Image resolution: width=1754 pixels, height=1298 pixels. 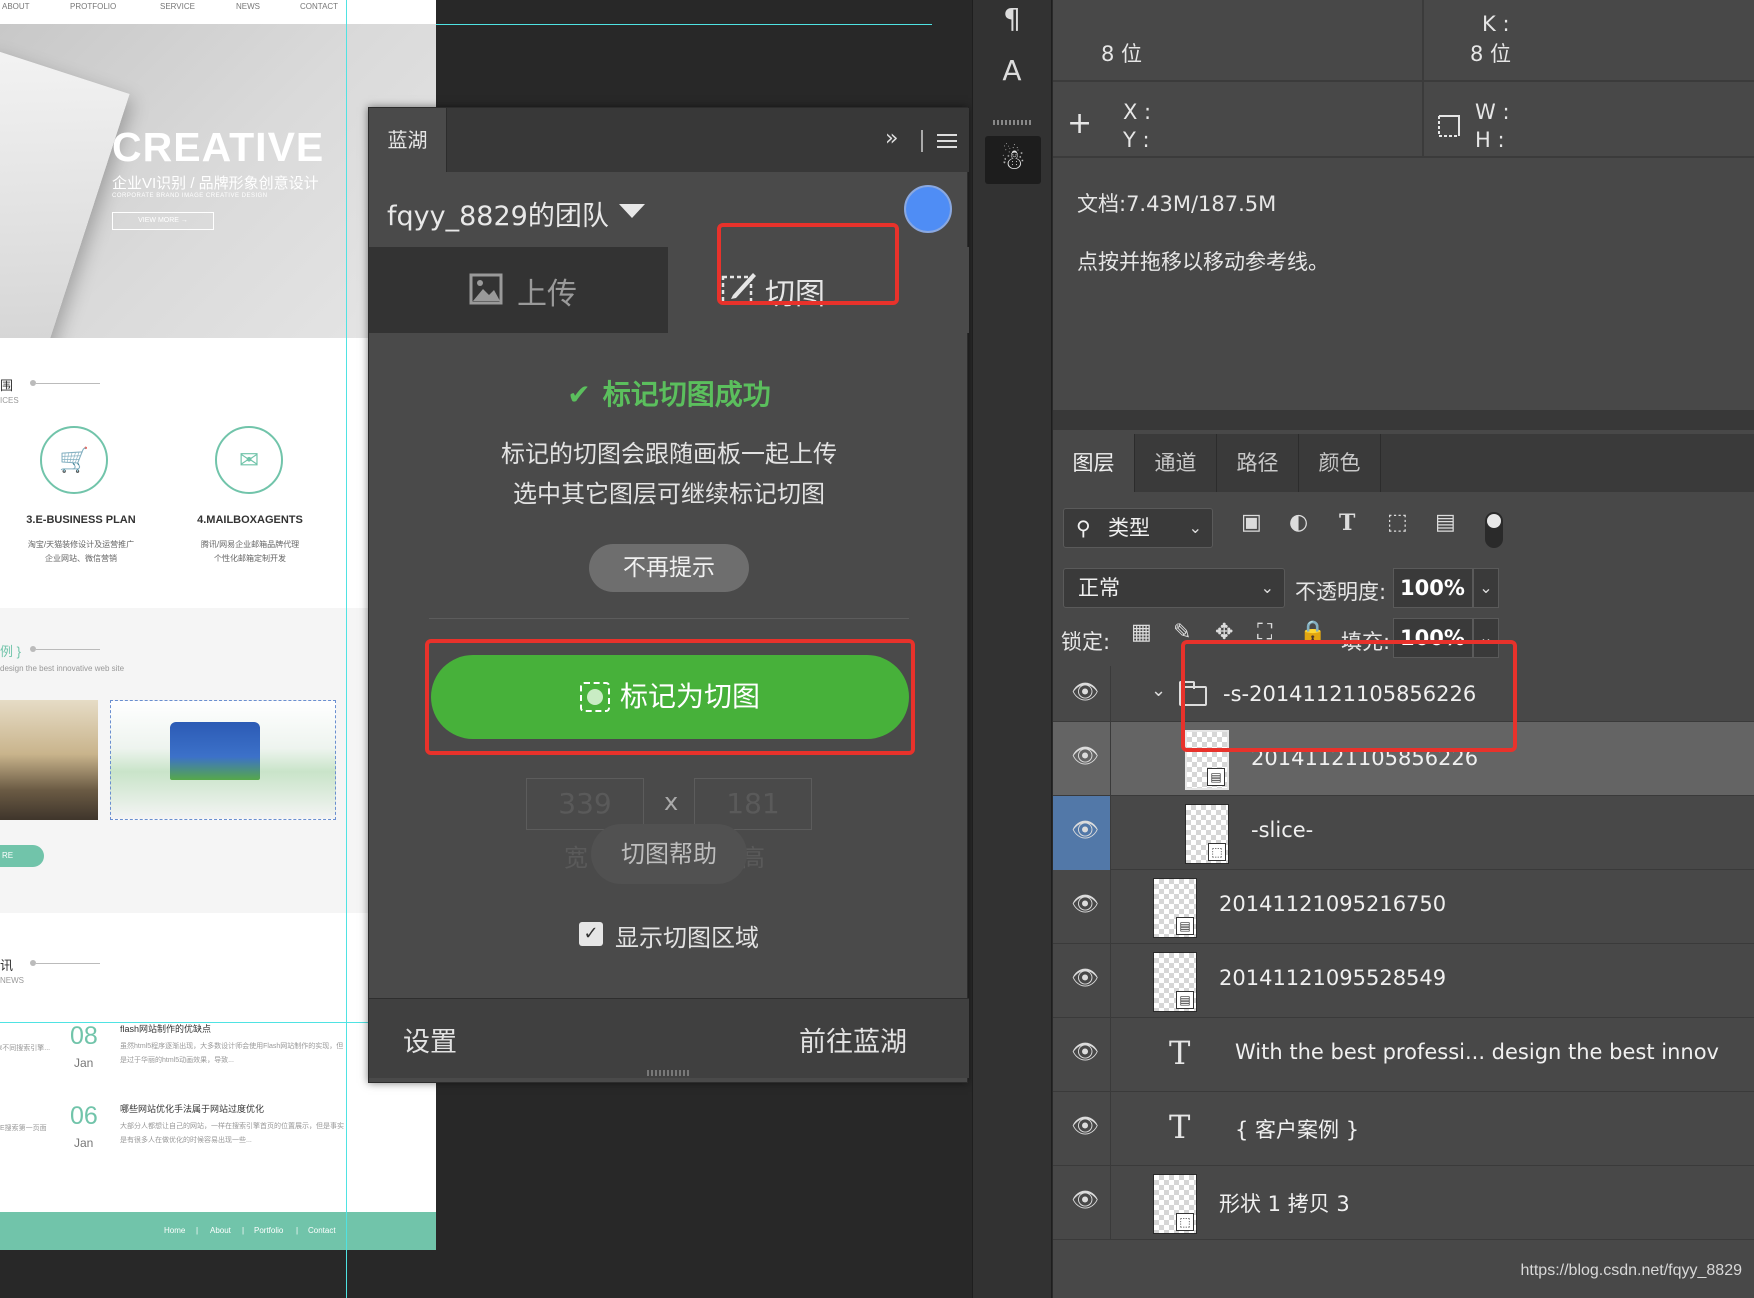 I want to click on tool-grip, so click(x=1013, y=122).